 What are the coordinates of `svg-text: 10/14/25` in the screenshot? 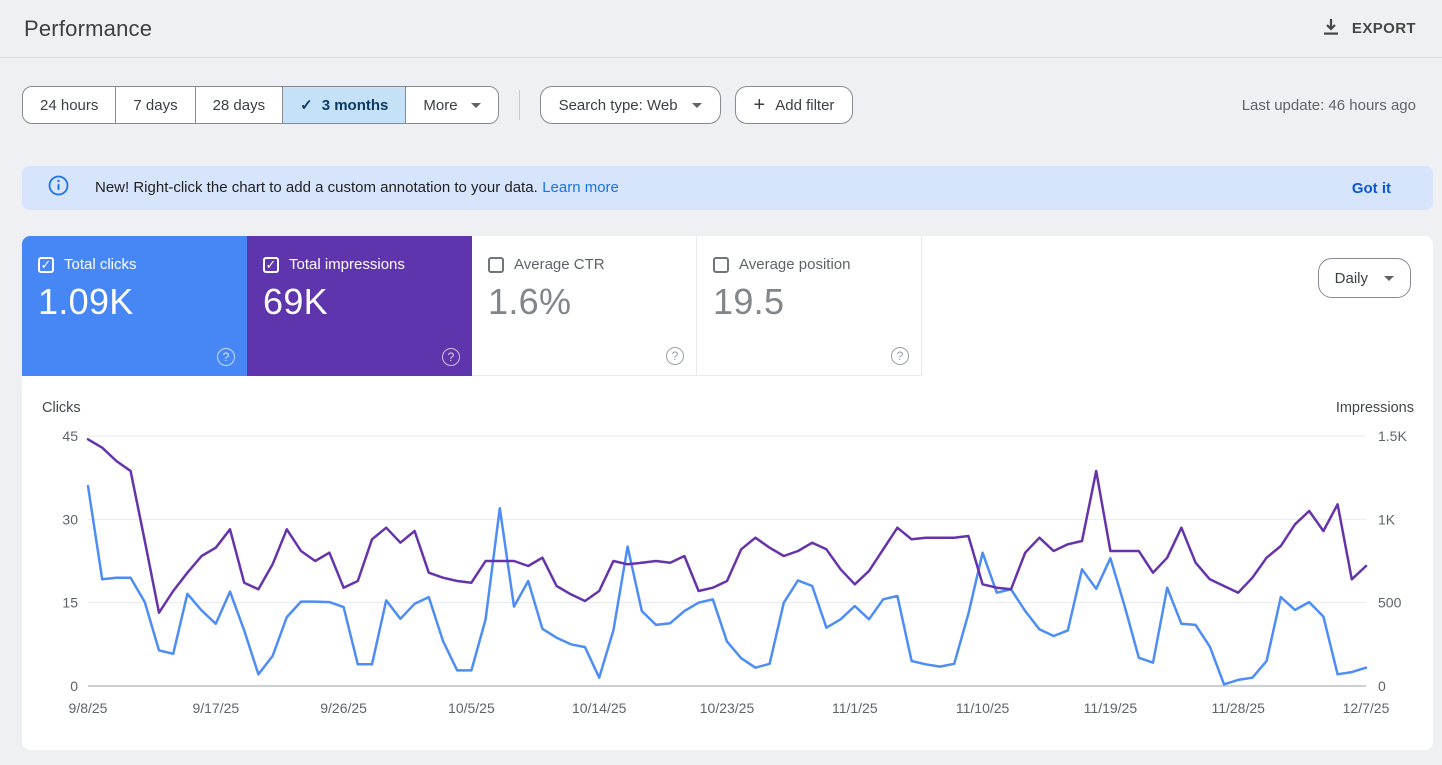 It's located at (599, 708).